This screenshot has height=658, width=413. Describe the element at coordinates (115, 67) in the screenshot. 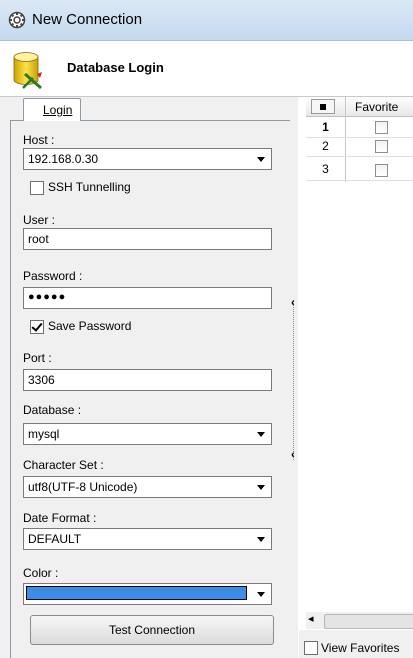

I see `header-title: Database Login` at that location.